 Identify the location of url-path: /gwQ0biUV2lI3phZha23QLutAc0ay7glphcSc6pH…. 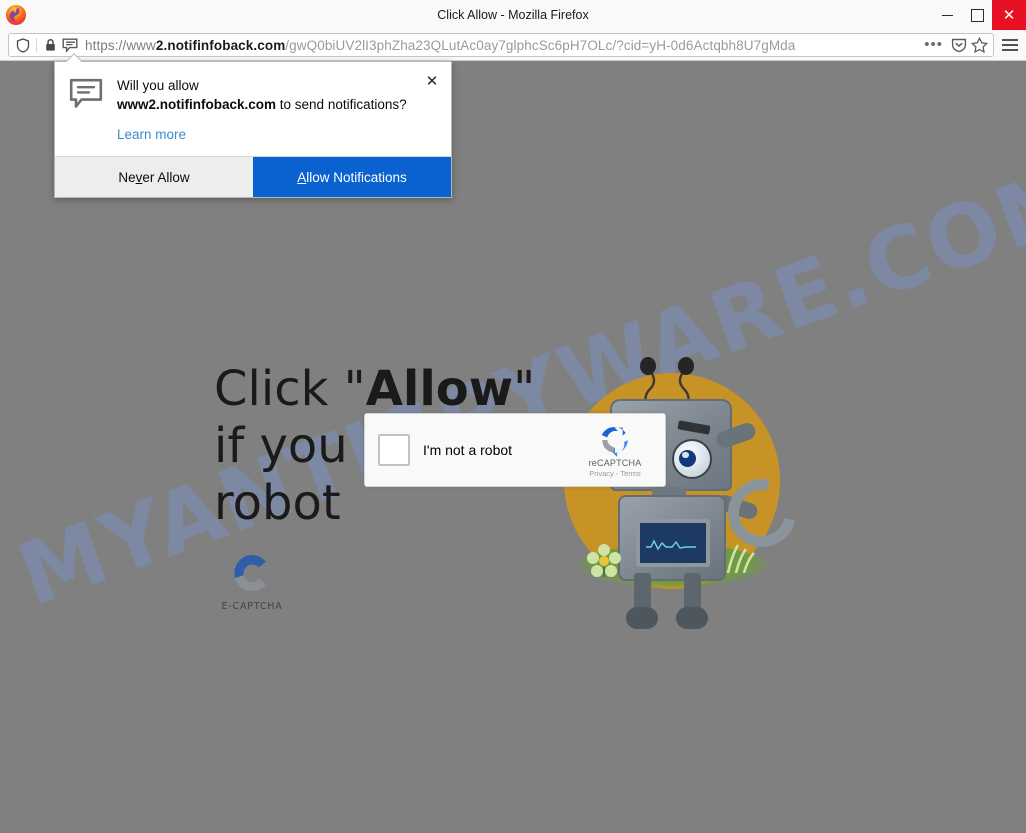
(540, 45).